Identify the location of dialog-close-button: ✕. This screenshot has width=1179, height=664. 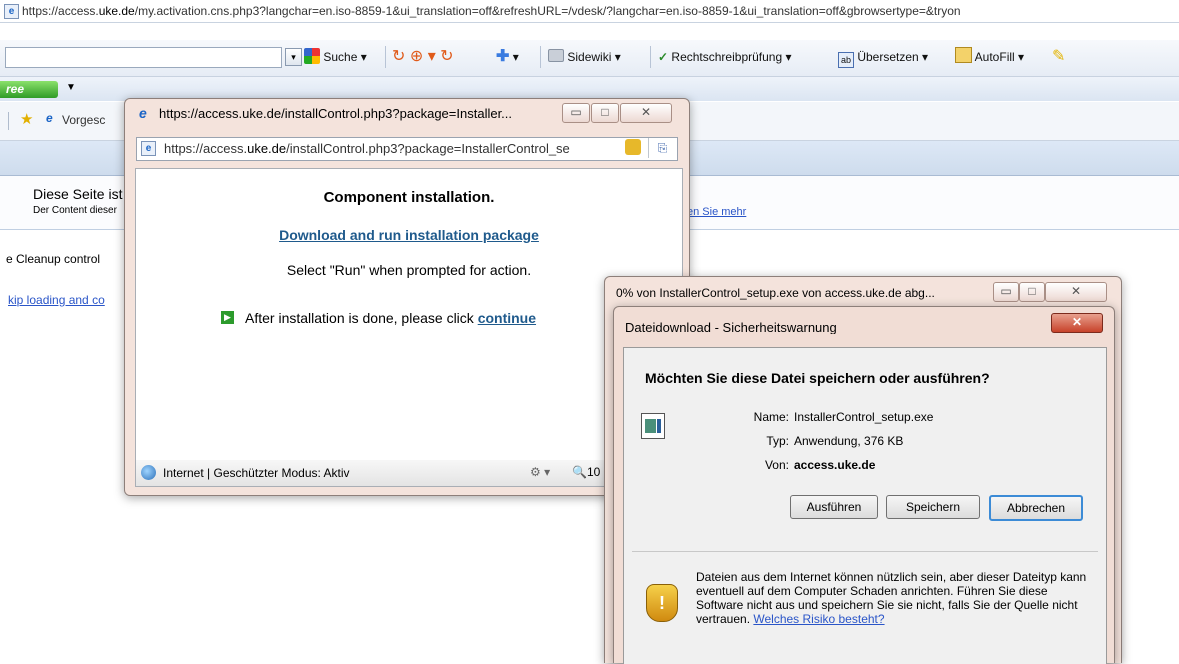
(1077, 323).